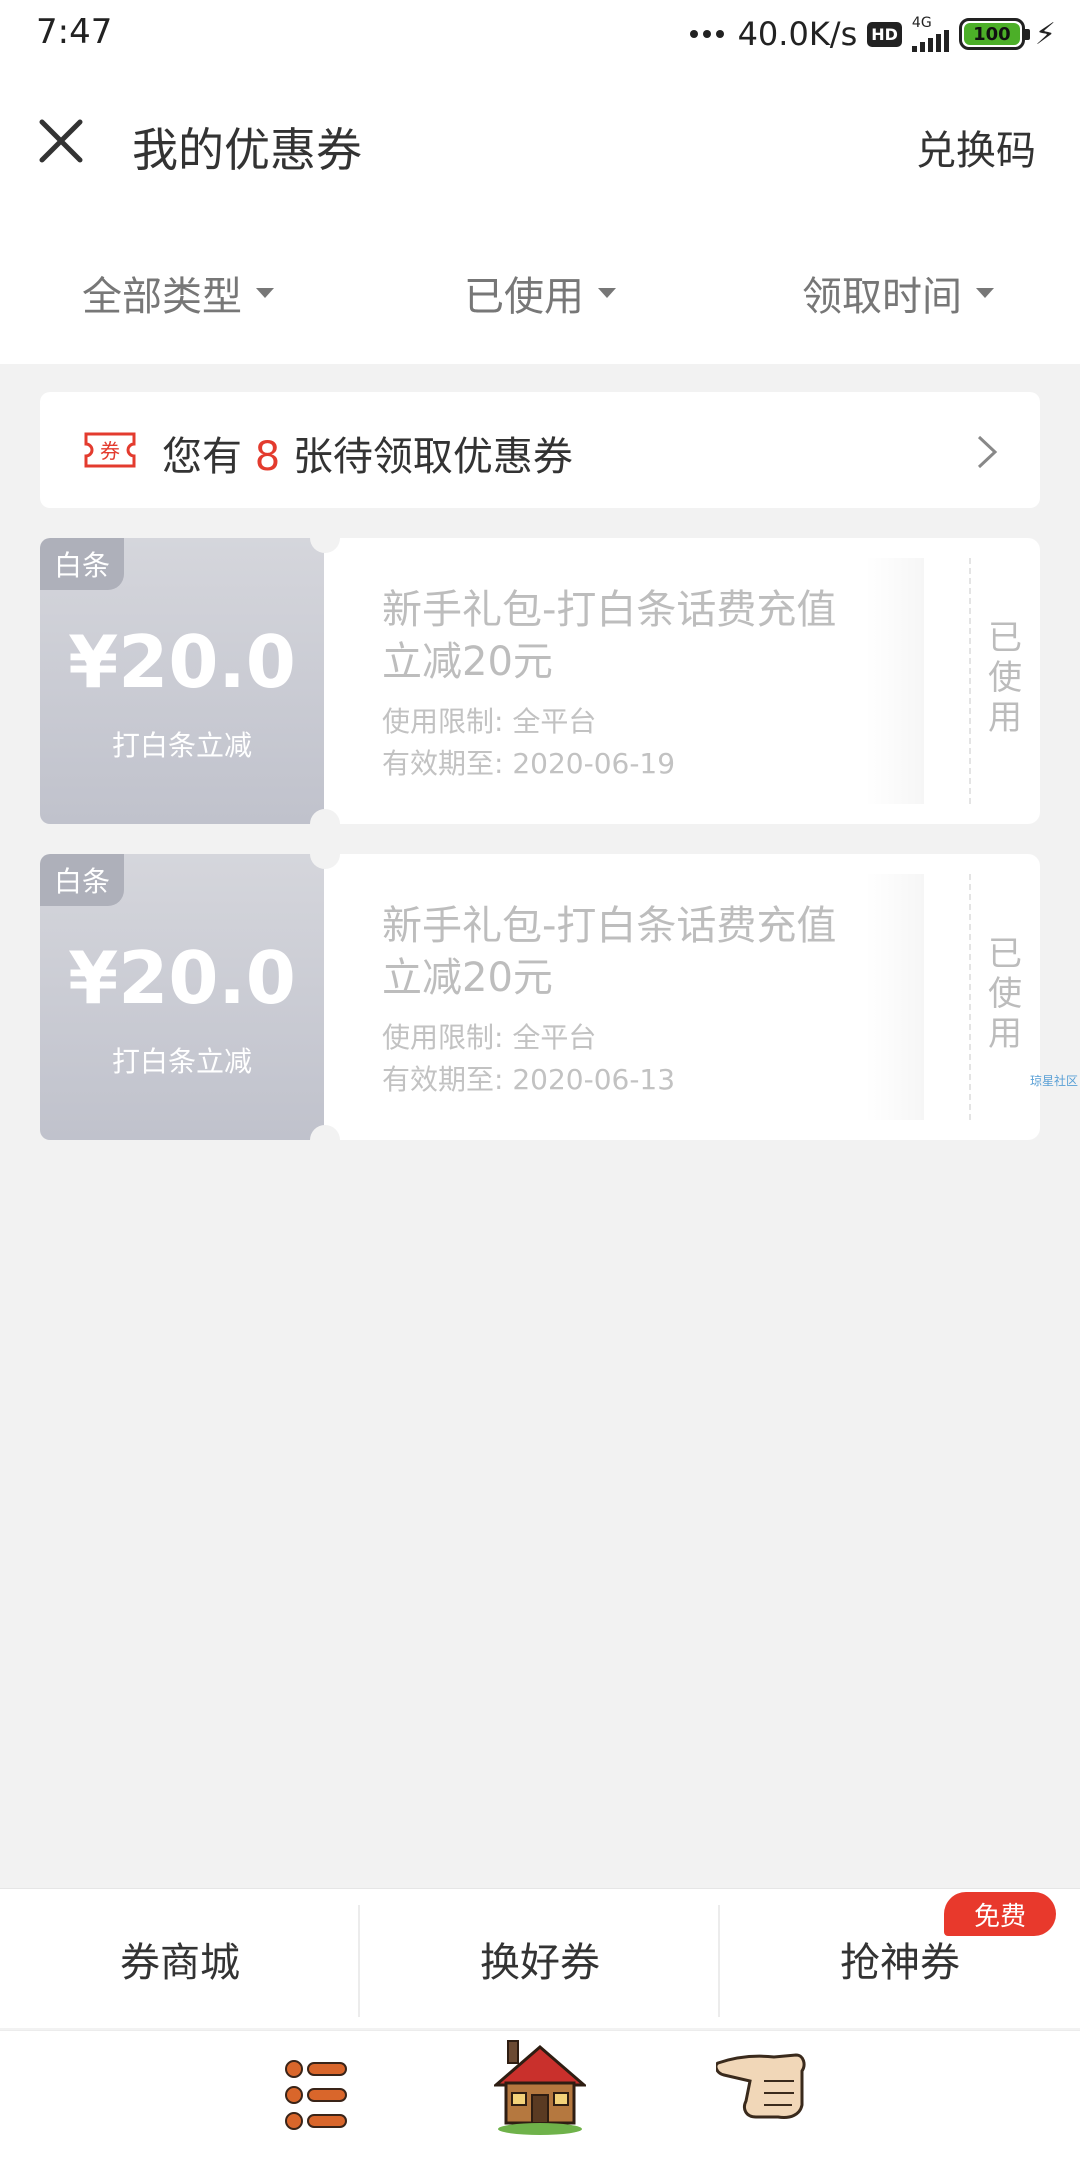  What do you see at coordinates (317, 2094) in the screenshot?
I see `list-menu-icon` at bounding box center [317, 2094].